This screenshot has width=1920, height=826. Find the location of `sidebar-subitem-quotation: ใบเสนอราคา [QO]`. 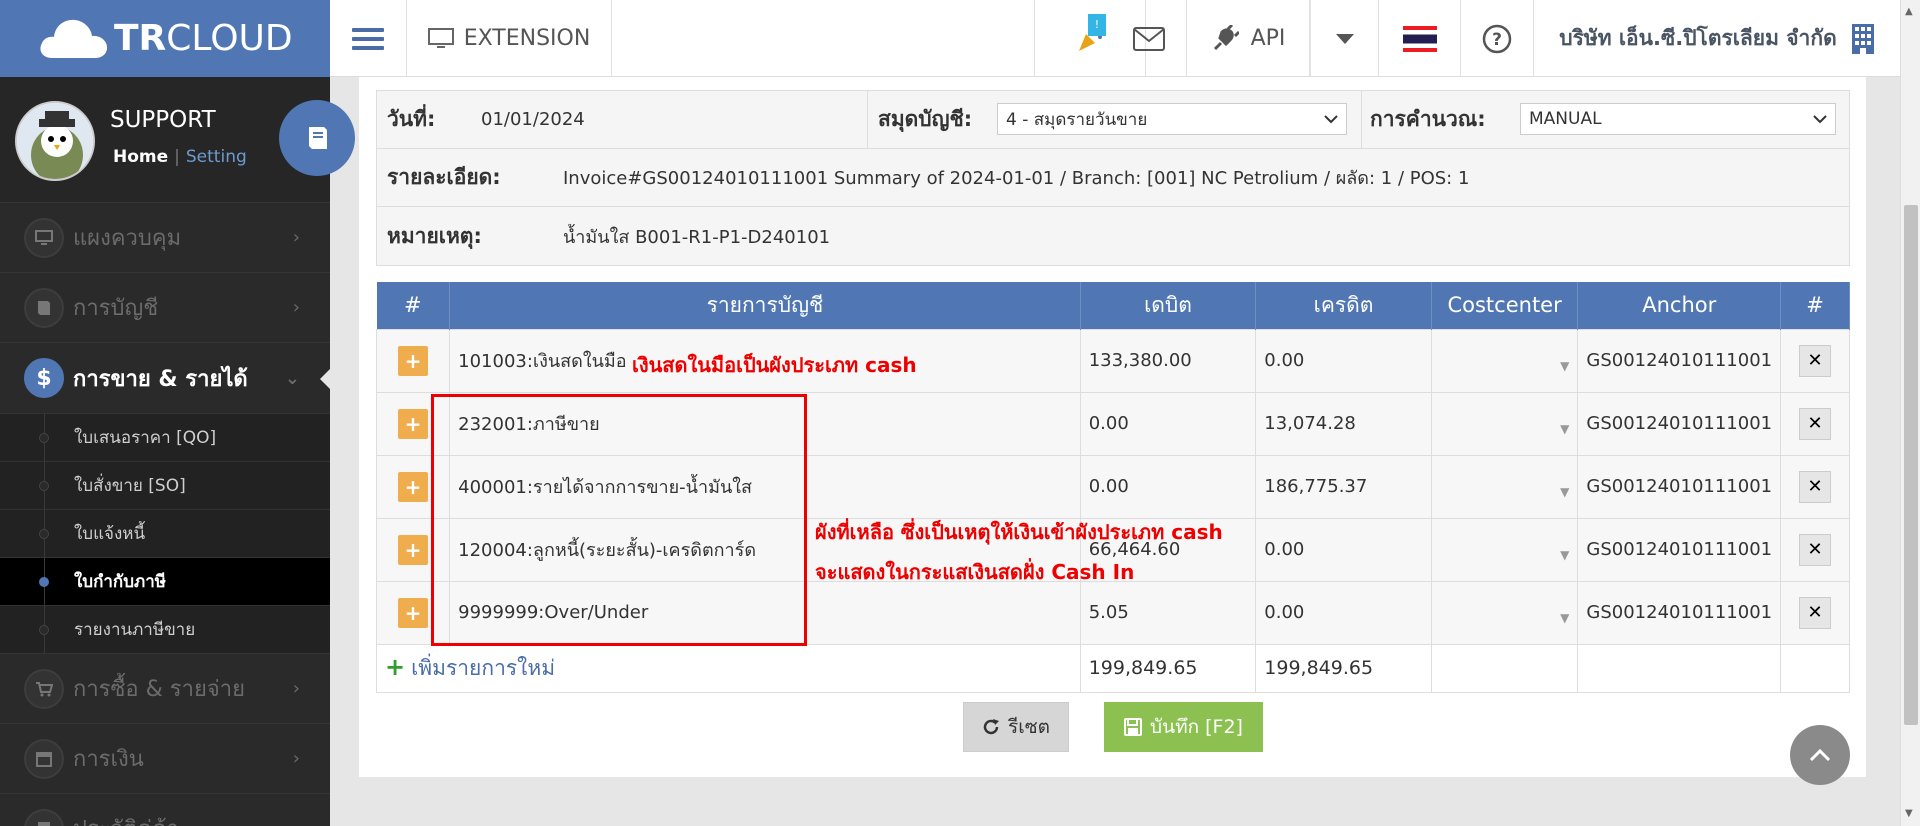

sidebar-subitem-quotation: ใบเสนอราคา [QO] is located at coordinates (165, 437).